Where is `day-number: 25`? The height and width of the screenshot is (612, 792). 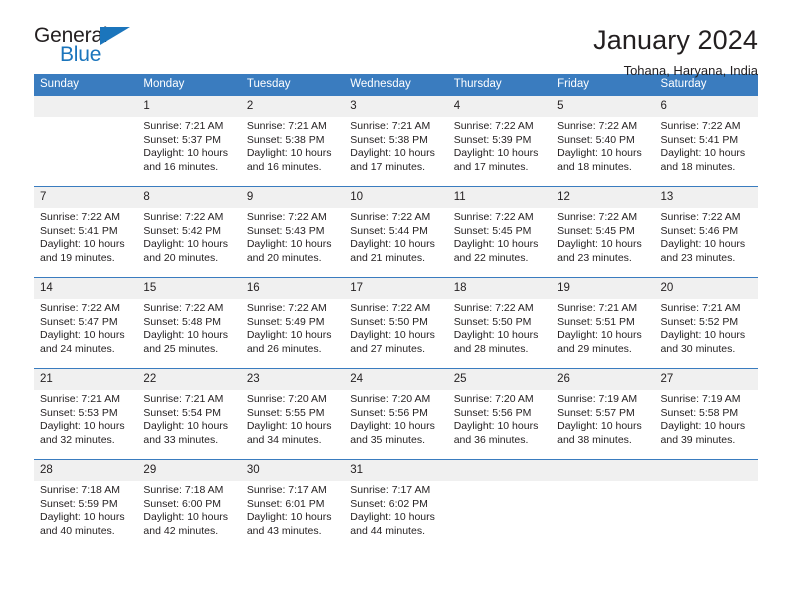
day-number: 25 is located at coordinates (499, 379).